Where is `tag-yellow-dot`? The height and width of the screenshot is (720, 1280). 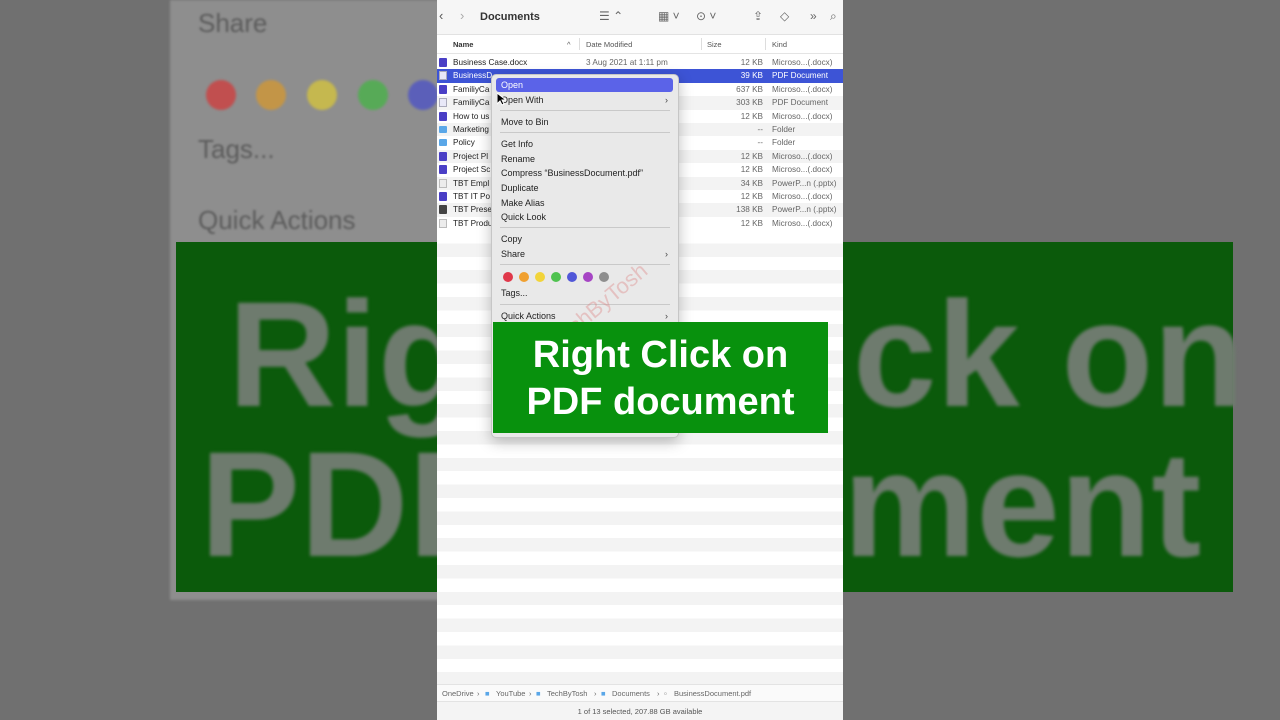 tag-yellow-dot is located at coordinates (540, 277).